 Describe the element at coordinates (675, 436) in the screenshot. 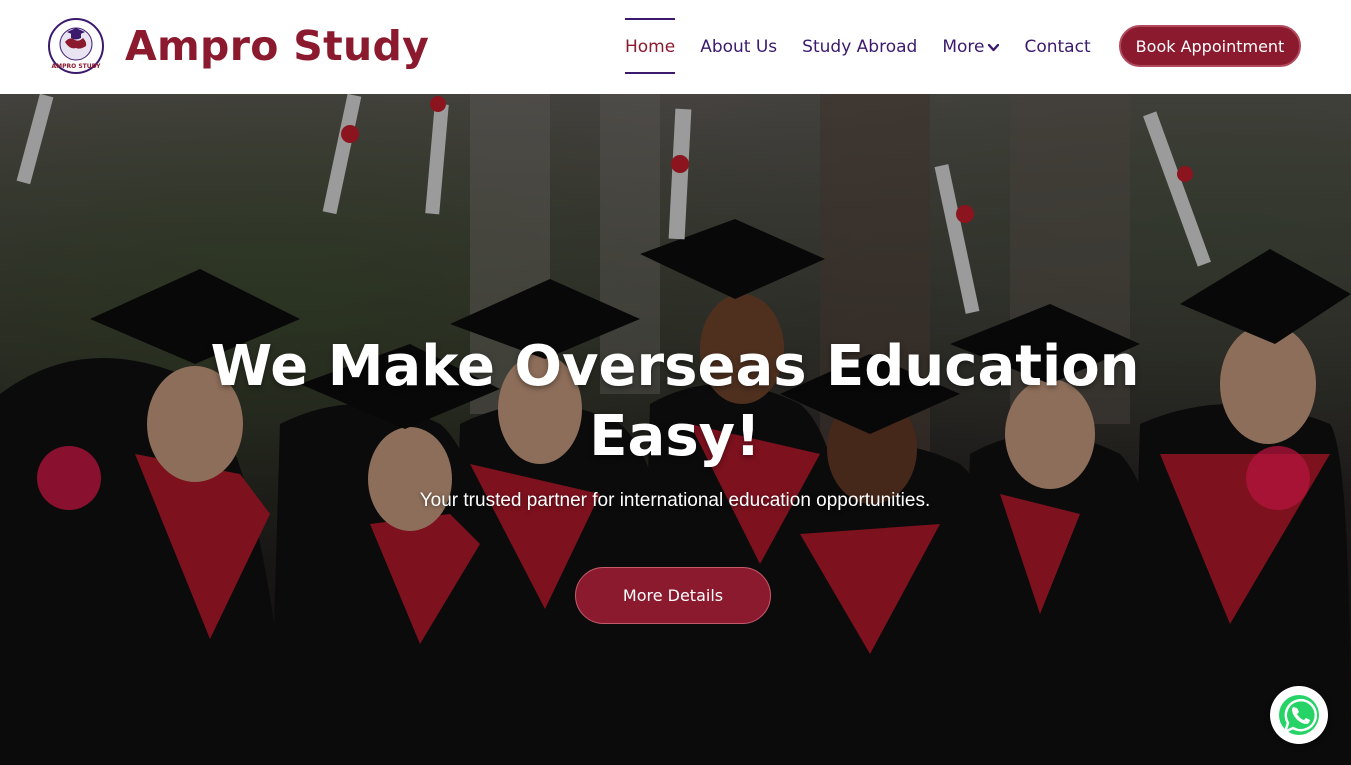

I see `hero-title-line-2: Easy!` at that location.